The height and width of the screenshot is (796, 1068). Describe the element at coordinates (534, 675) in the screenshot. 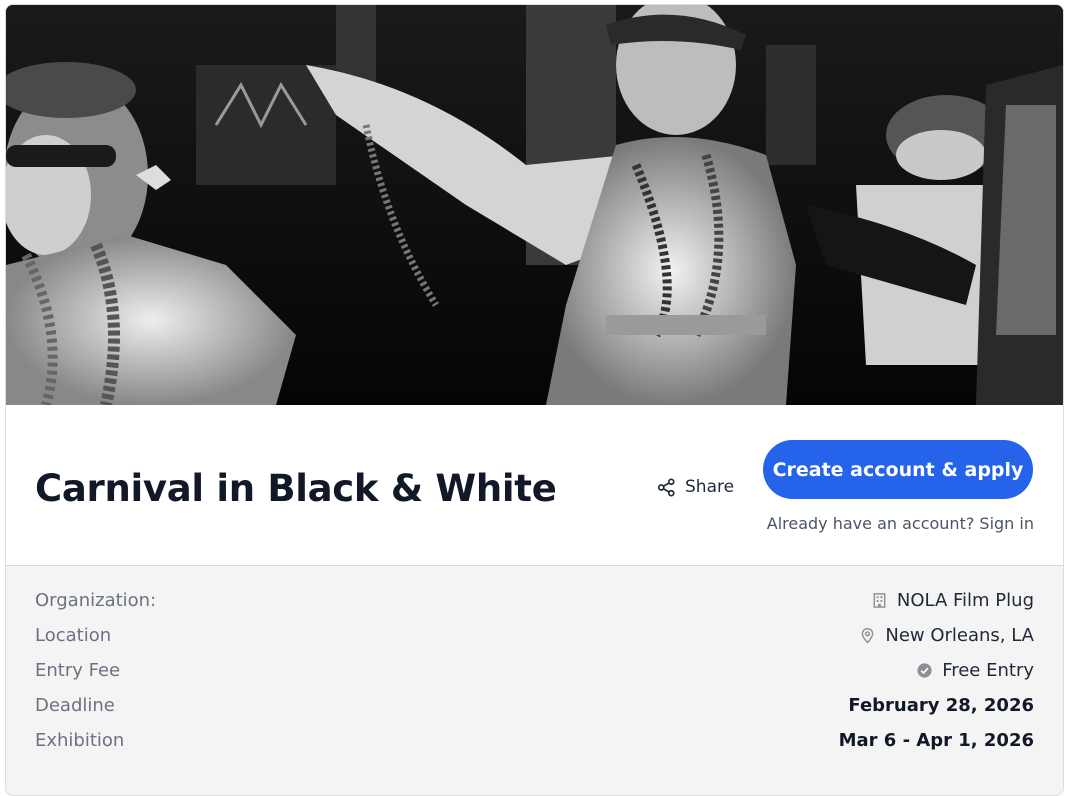

I see `detail-row-entry-fee: Entry Fee Free Entry` at that location.